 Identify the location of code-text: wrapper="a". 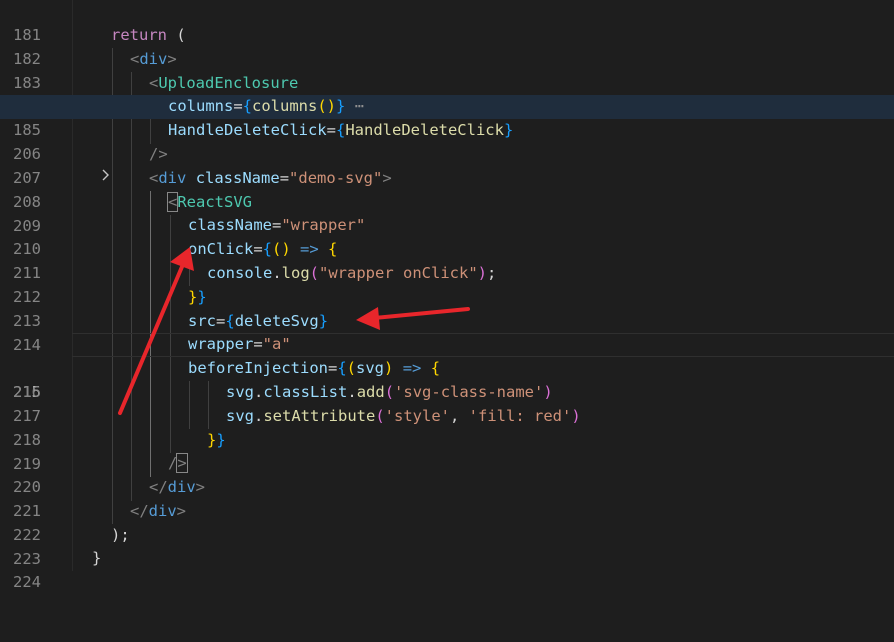
(239, 344).